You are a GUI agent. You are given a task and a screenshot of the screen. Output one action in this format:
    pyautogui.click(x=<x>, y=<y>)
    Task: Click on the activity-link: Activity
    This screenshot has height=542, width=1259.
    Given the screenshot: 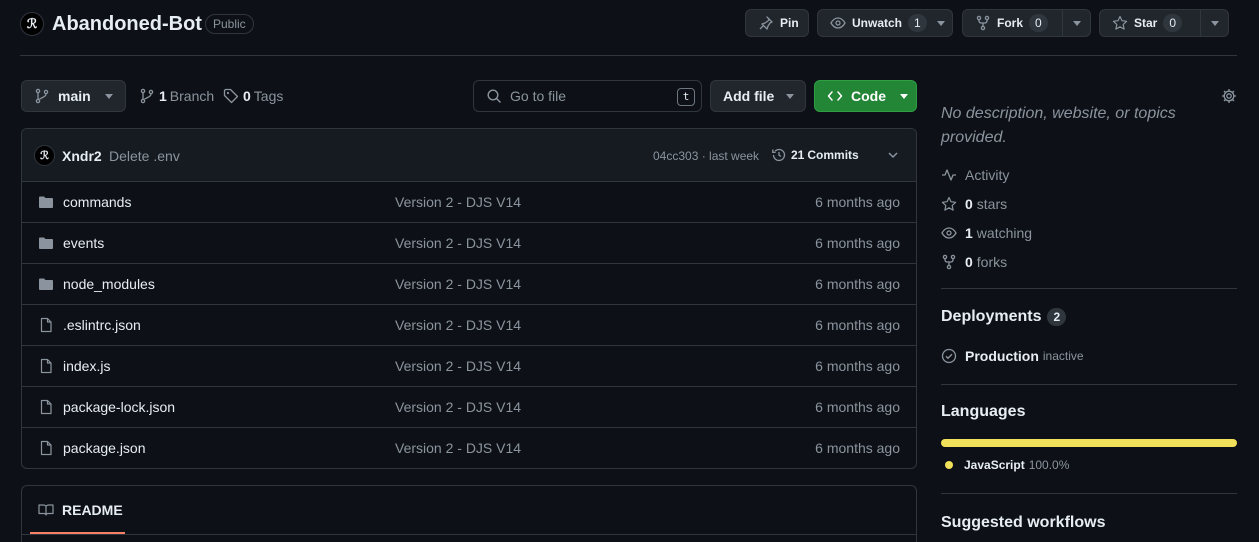 What is the action you would take?
    pyautogui.click(x=975, y=175)
    